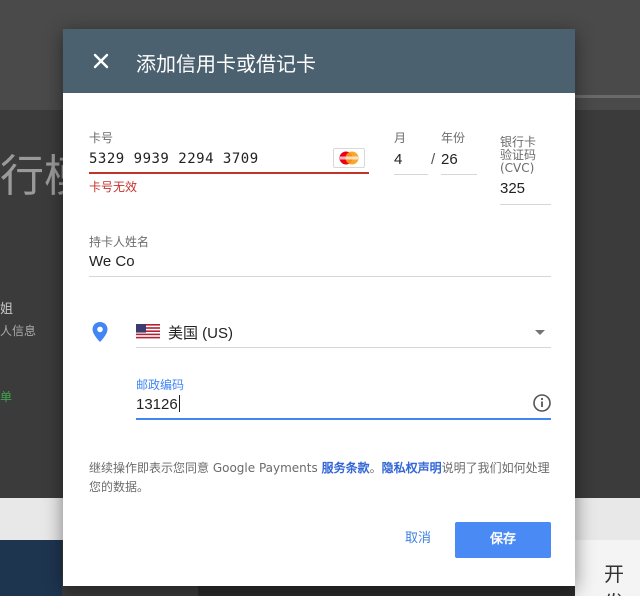  Describe the element at coordinates (148, 332) in the screenshot. I see `us-flag-icon` at that location.